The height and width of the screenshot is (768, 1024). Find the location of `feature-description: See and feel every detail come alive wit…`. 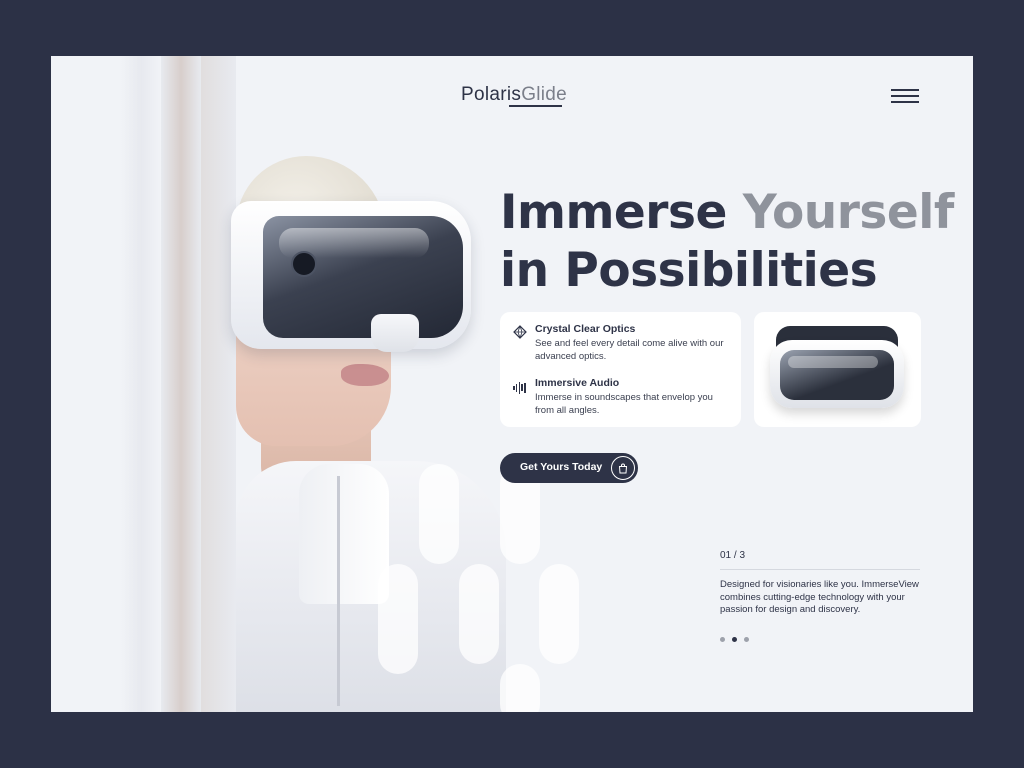

feature-description: See and feel every detail come alive wit… is located at coordinates (629, 350).